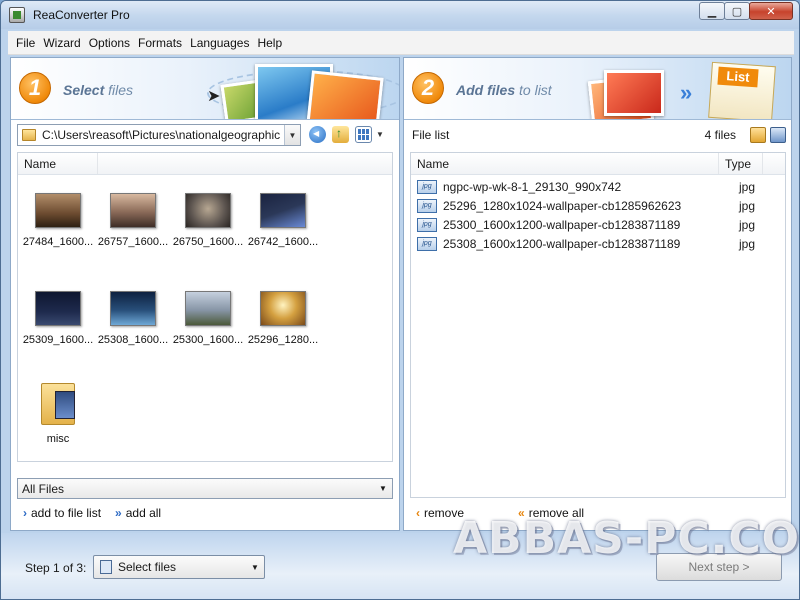  I want to click on close-button: ✕, so click(771, 11).